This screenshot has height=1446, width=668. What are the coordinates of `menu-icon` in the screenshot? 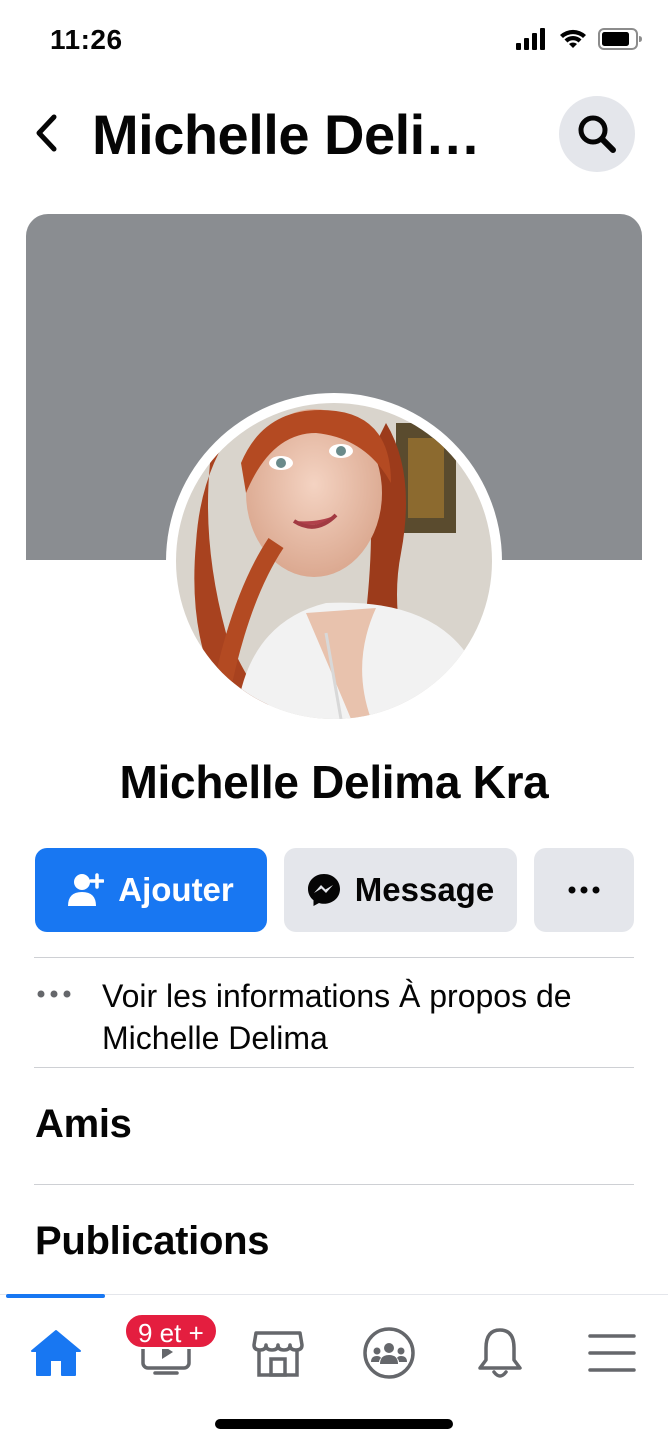 It's located at (612, 1353).